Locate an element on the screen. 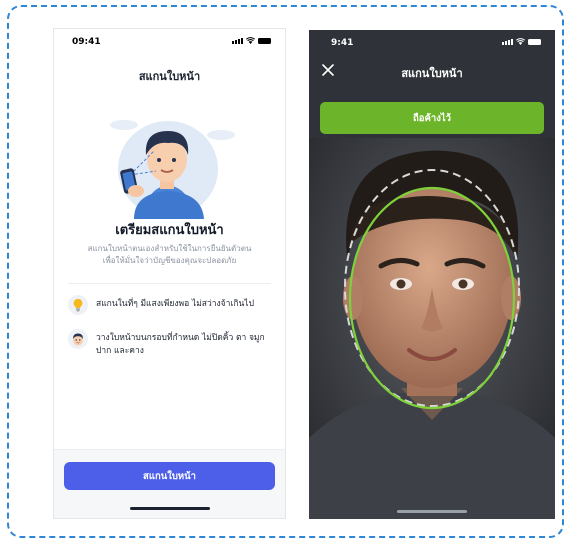 This screenshot has height=543, width=571. face-icon is located at coordinates (78, 339).